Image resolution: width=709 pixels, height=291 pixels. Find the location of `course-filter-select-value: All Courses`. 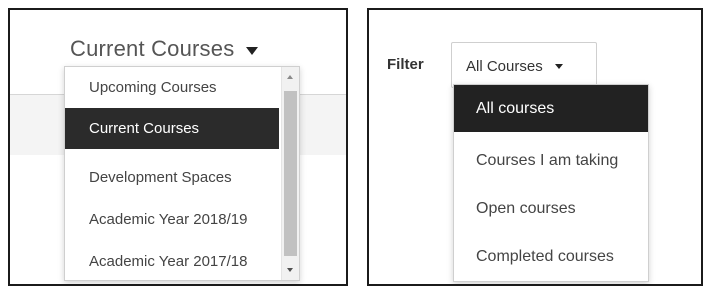

course-filter-select-value: All Courses is located at coordinates (504, 66).